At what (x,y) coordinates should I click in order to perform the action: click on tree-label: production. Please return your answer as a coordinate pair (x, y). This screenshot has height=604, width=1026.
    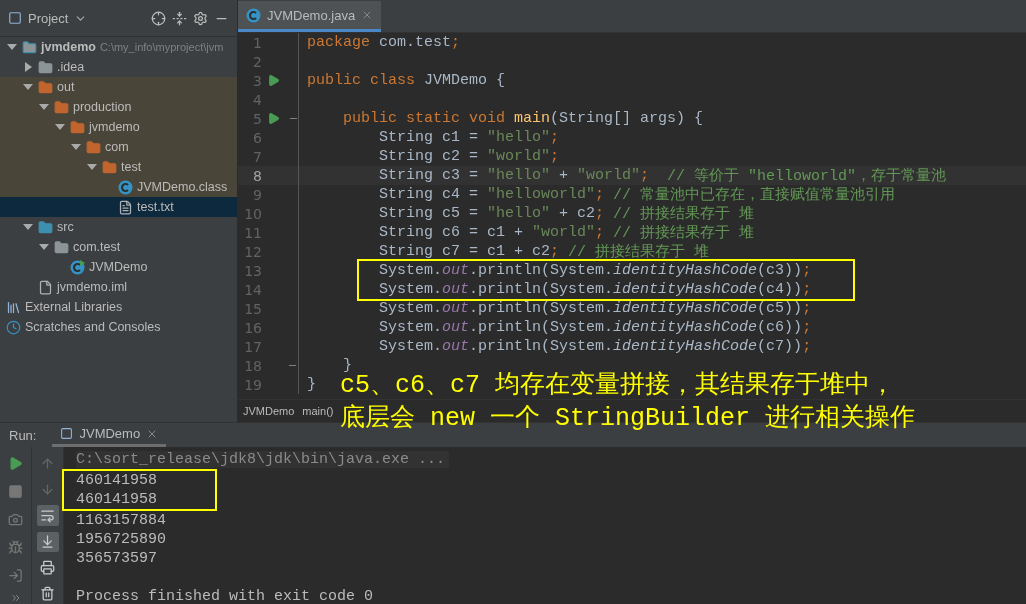
    Looking at the image, I should click on (102, 107).